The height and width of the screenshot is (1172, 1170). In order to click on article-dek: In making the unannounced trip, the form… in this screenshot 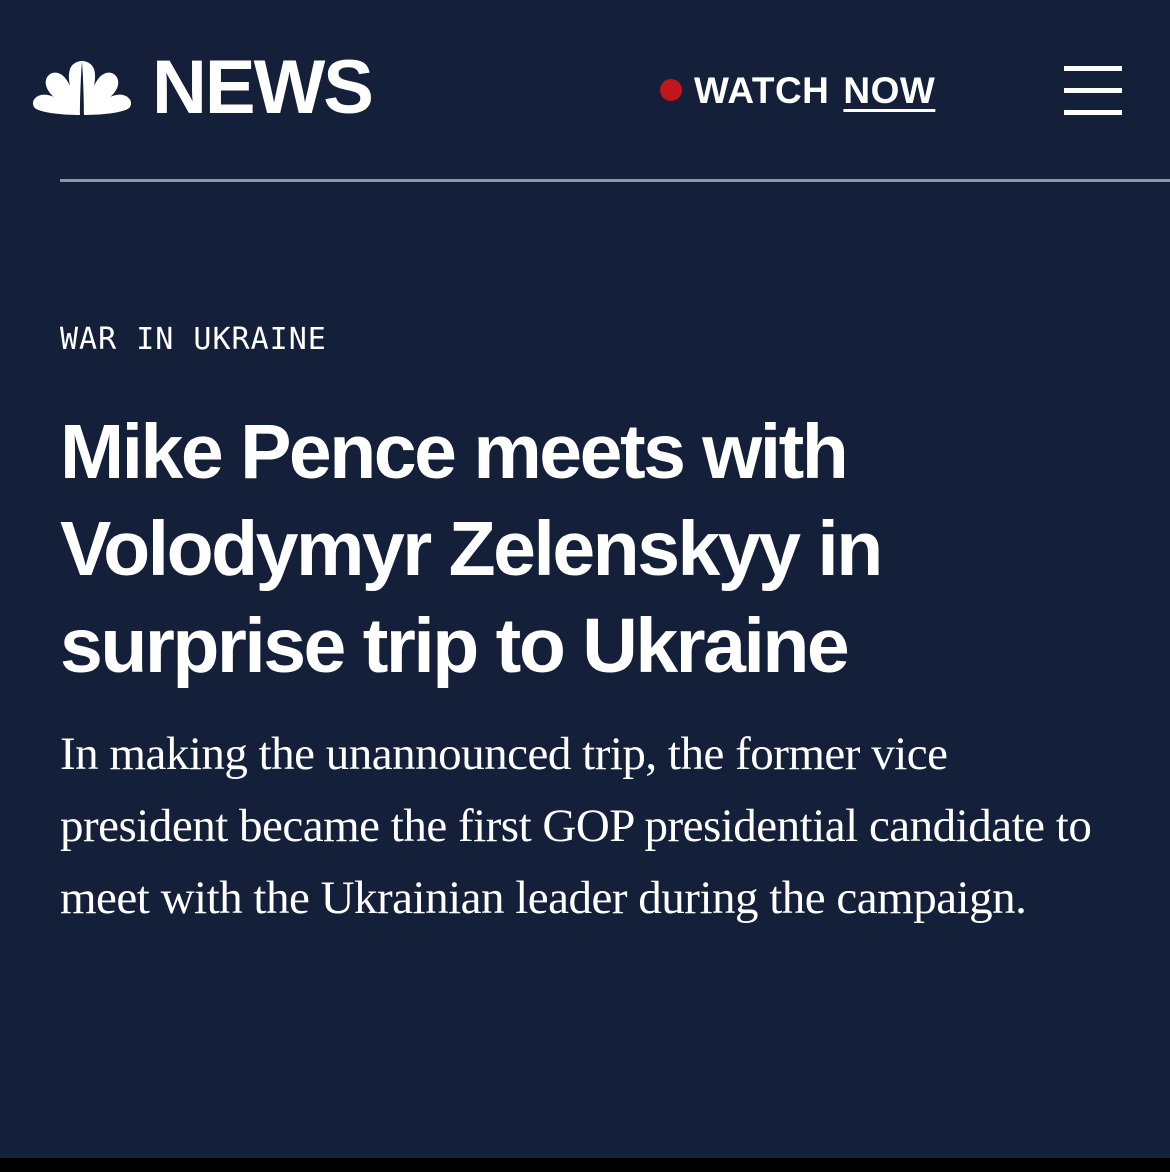, I will do `click(576, 826)`.